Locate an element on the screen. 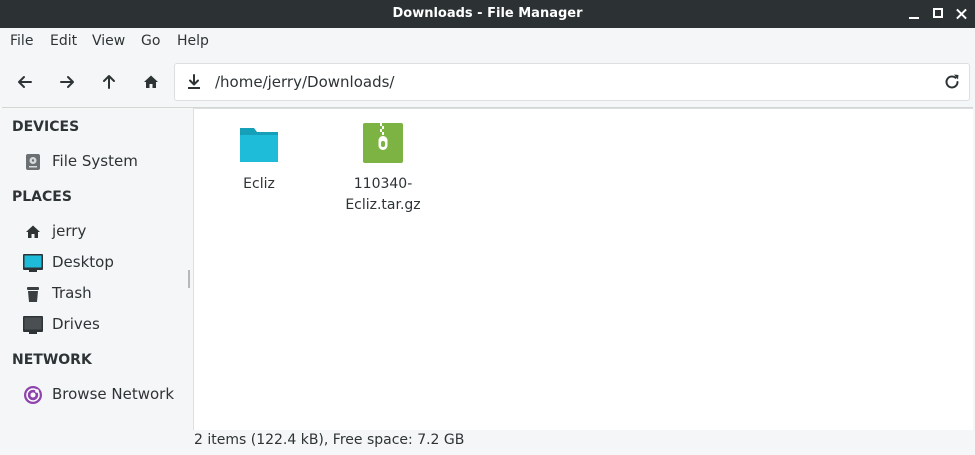  home-button is located at coordinates (151, 82).